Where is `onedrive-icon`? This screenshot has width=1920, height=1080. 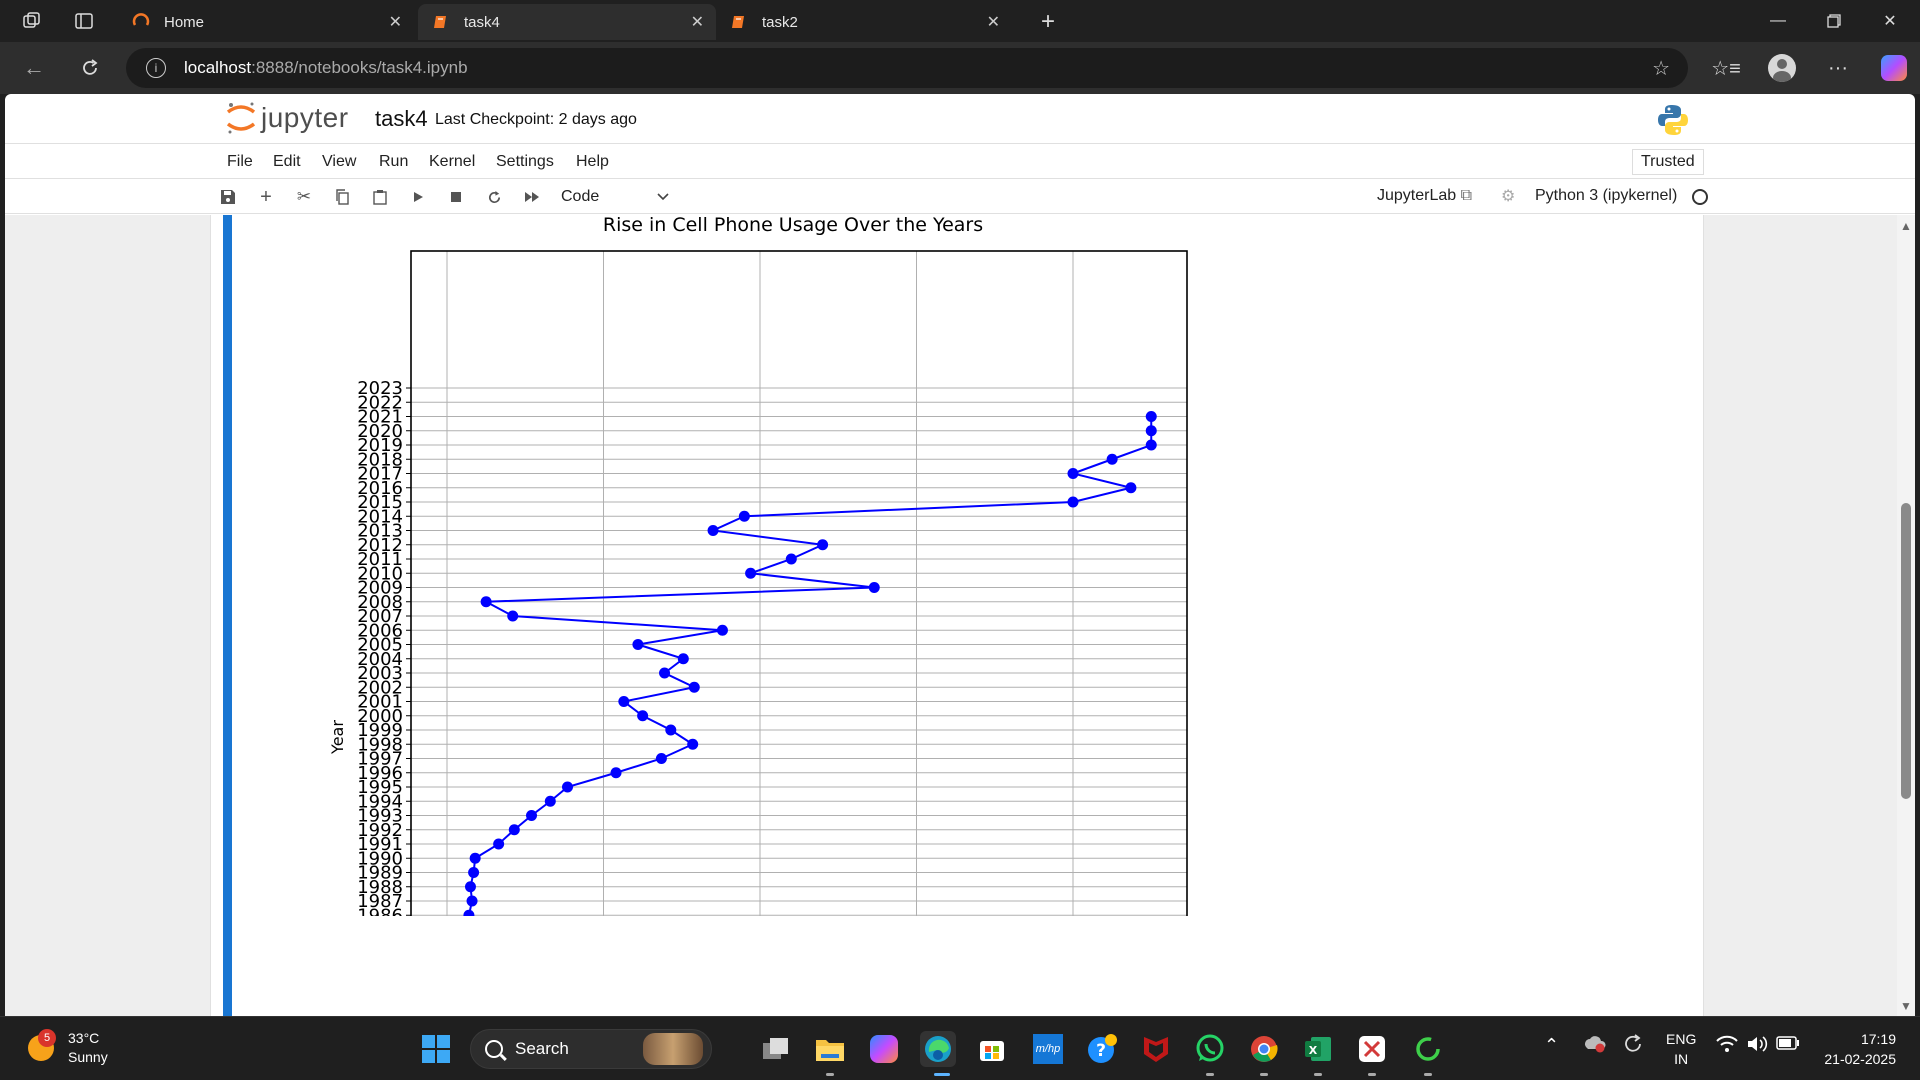 onedrive-icon is located at coordinates (1594, 1044).